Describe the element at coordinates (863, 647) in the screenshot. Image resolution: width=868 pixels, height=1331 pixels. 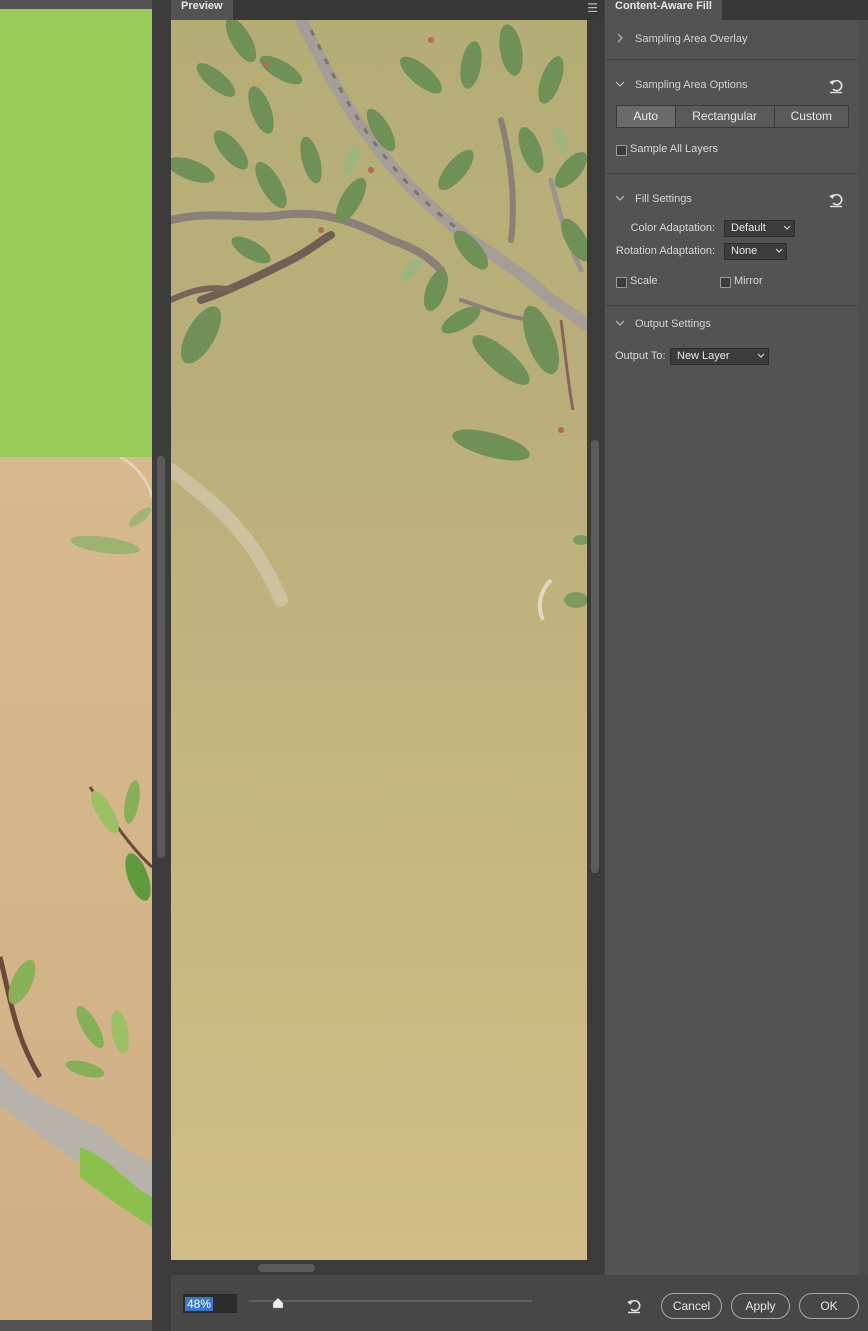
I see `panel-scrollbar` at that location.